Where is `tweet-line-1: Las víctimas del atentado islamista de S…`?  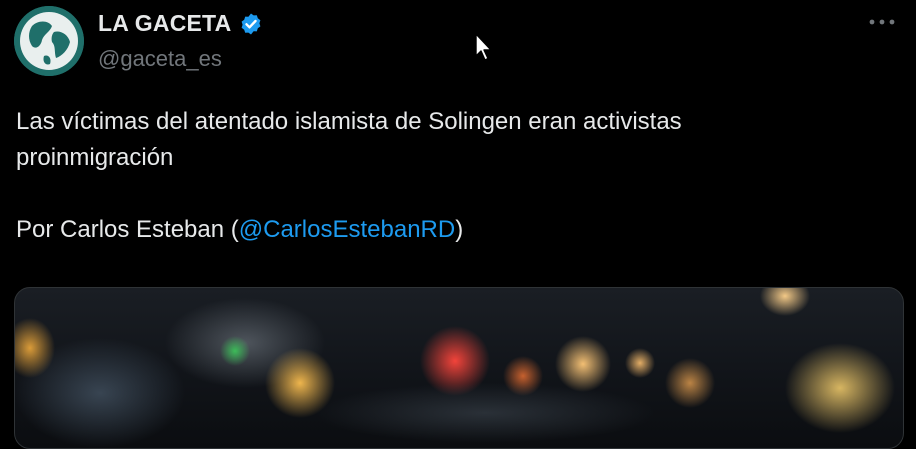 tweet-line-1: Las víctimas del atentado islamista de S… is located at coordinates (349, 121).